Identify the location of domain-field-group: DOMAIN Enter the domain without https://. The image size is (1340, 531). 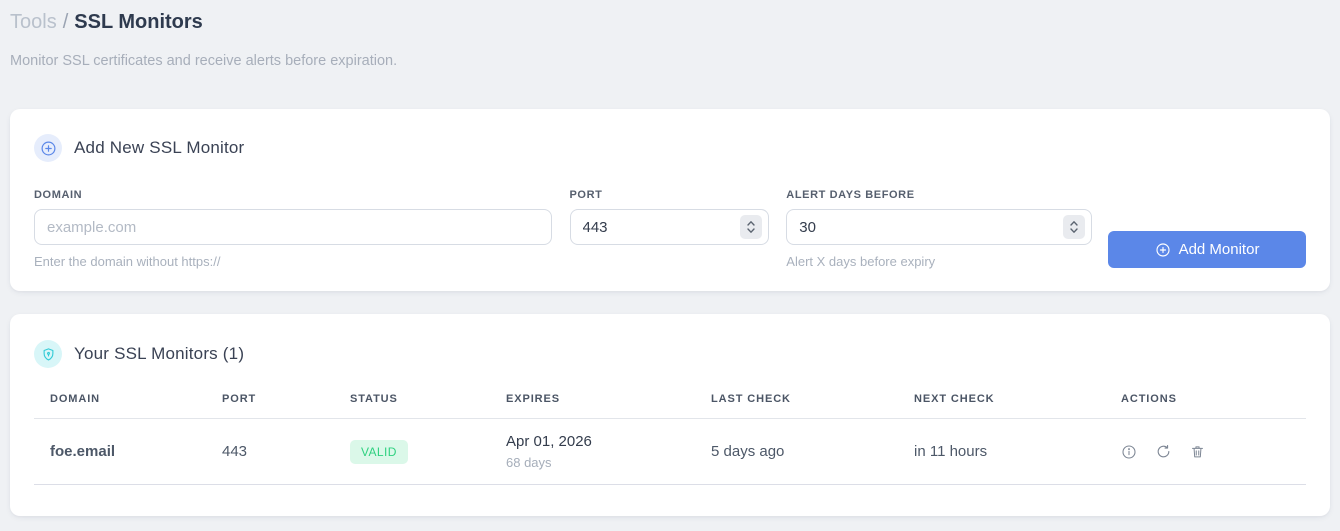
(293, 229).